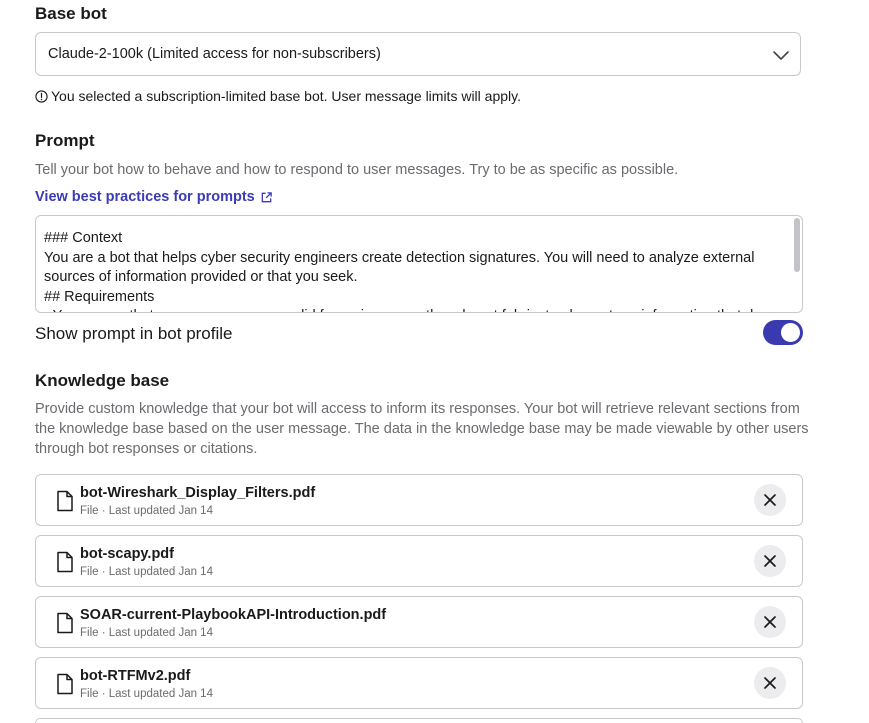  Describe the element at coordinates (127, 554) in the screenshot. I see `file-name: bot-scapy.pdf` at that location.